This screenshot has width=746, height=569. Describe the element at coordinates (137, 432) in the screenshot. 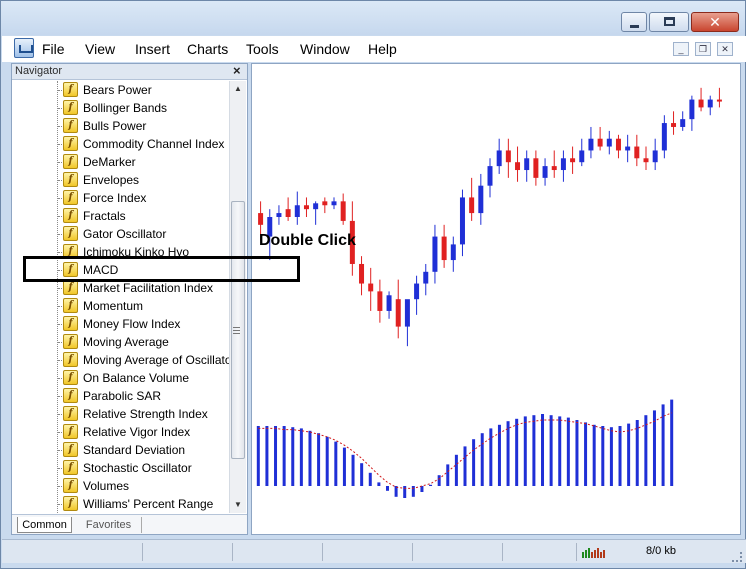

I see `tree-item-label: Relative Vigor Index` at that location.